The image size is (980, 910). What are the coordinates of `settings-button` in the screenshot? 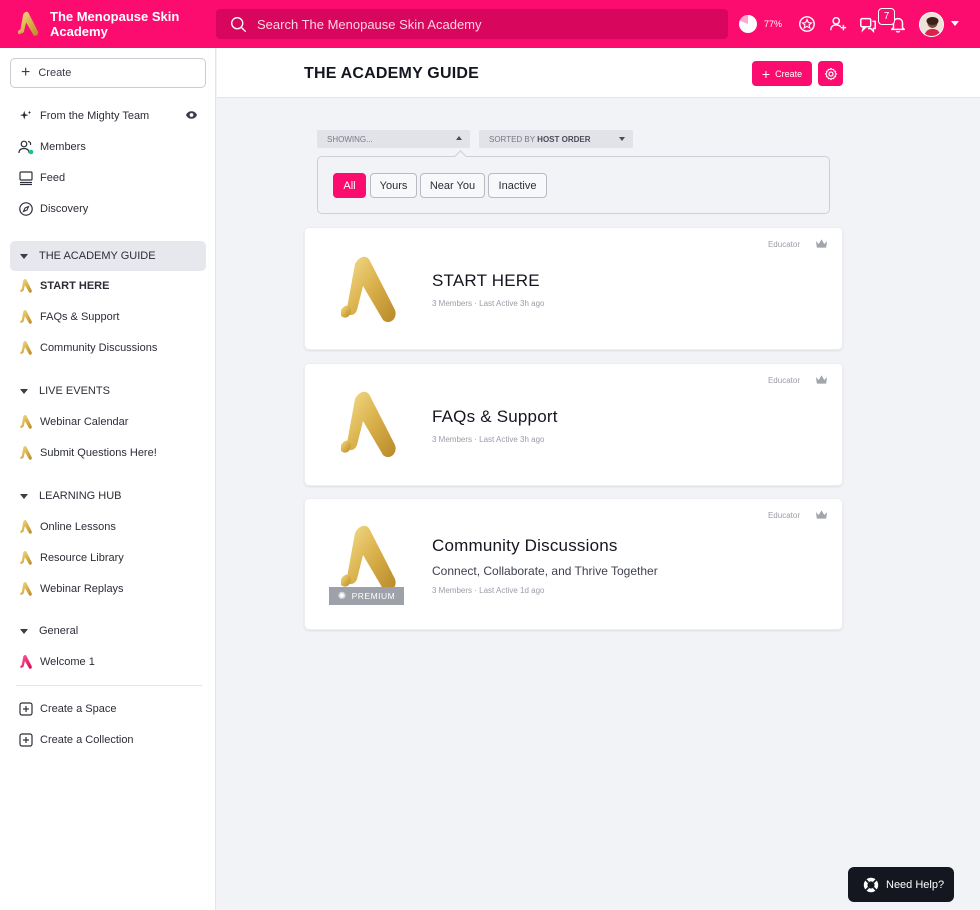 It's located at (830, 73).